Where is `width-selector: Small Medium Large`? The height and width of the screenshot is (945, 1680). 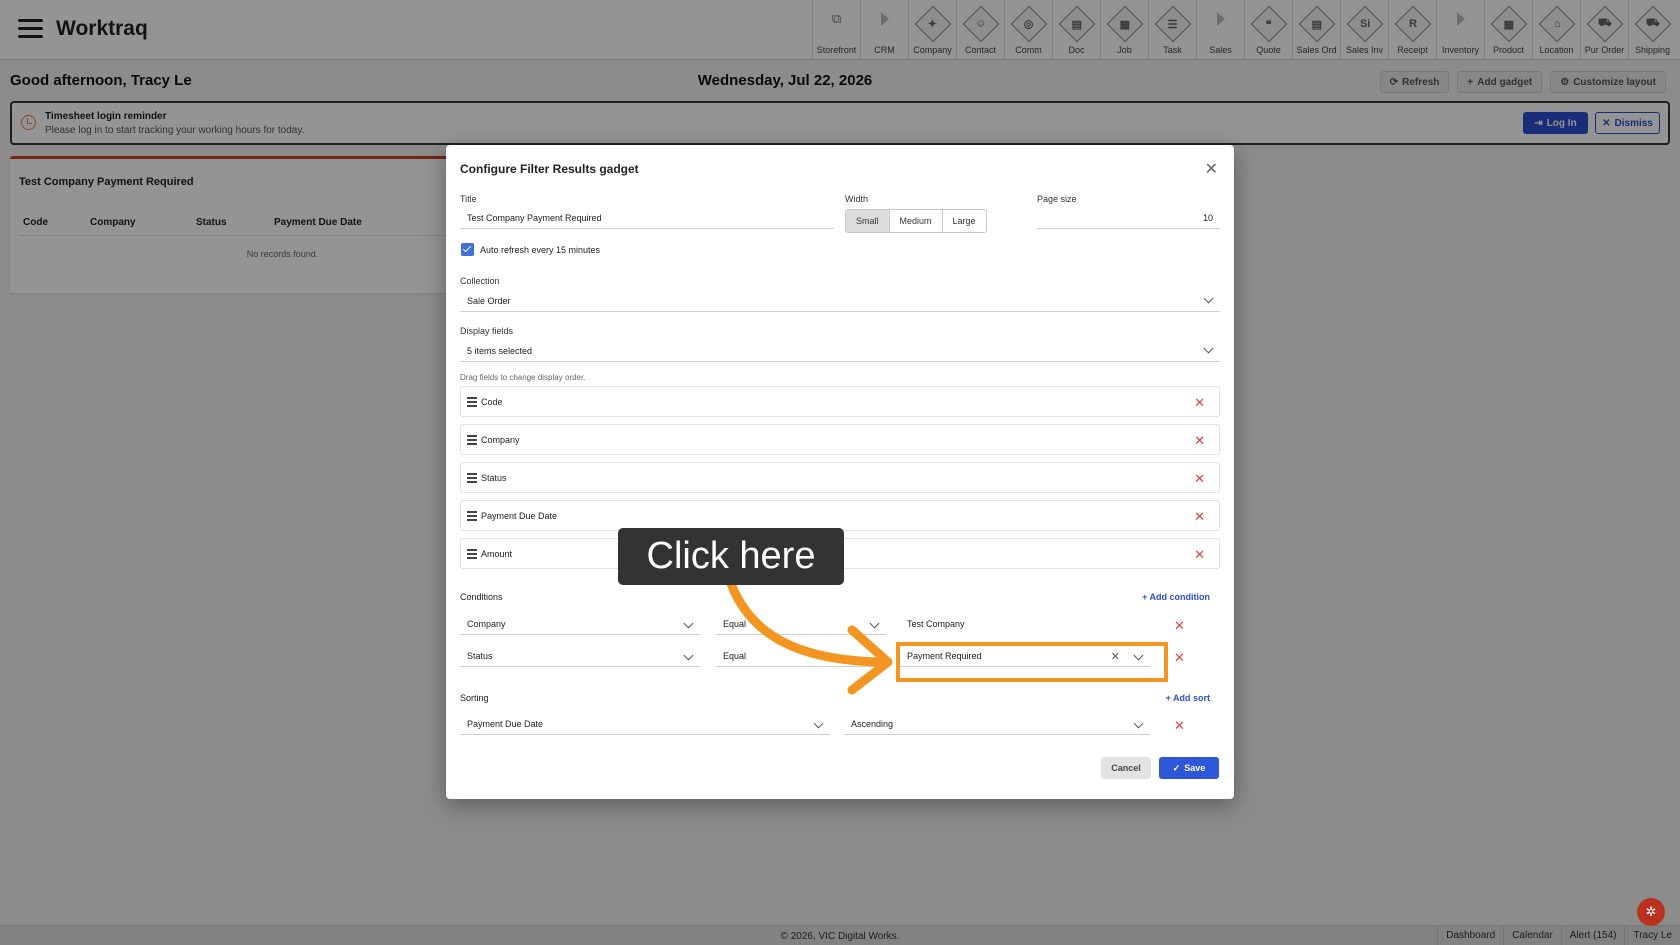 width-selector: Small Medium Large is located at coordinates (916, 221).